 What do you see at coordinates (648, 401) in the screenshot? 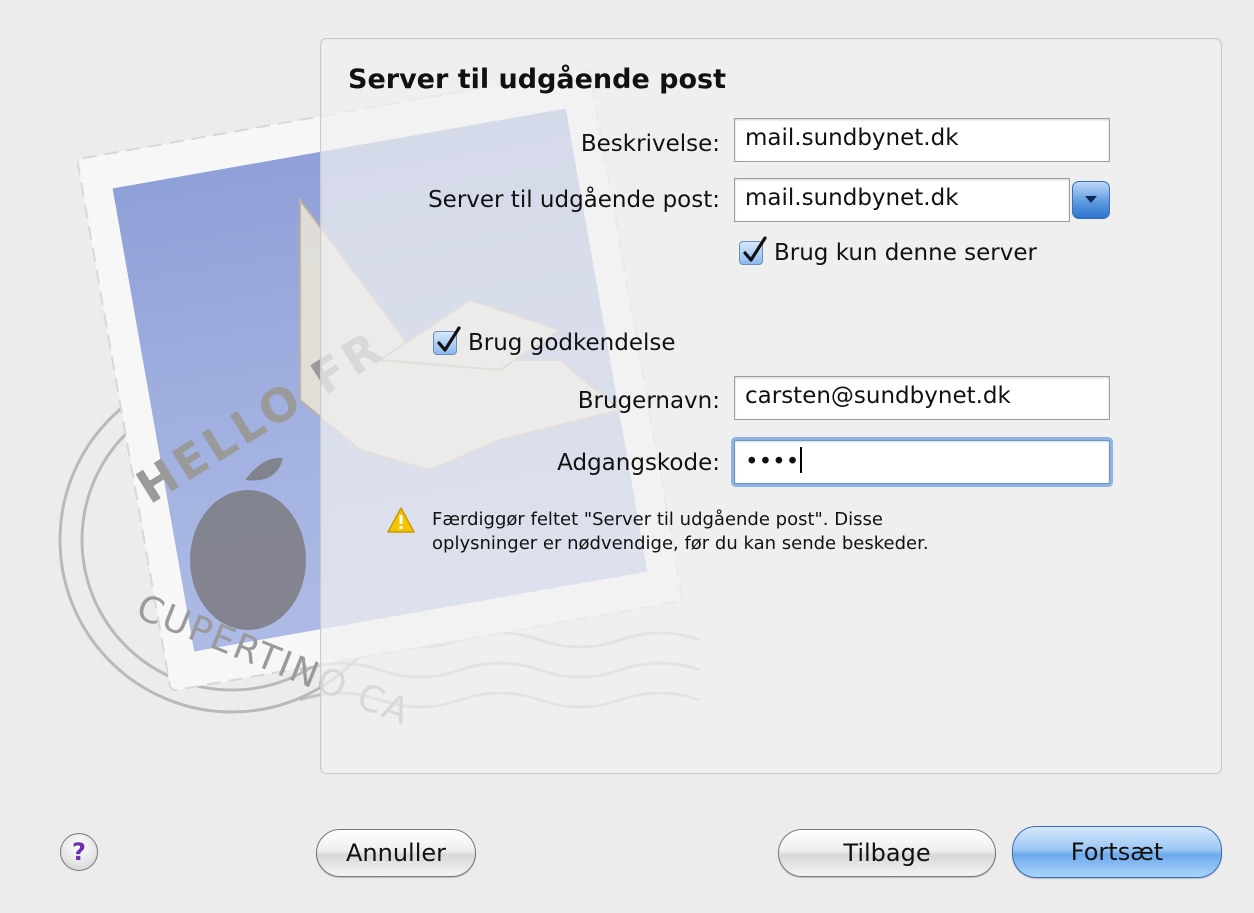
I see `username-label: Brugernavn:` at bounding box center [648, 401].